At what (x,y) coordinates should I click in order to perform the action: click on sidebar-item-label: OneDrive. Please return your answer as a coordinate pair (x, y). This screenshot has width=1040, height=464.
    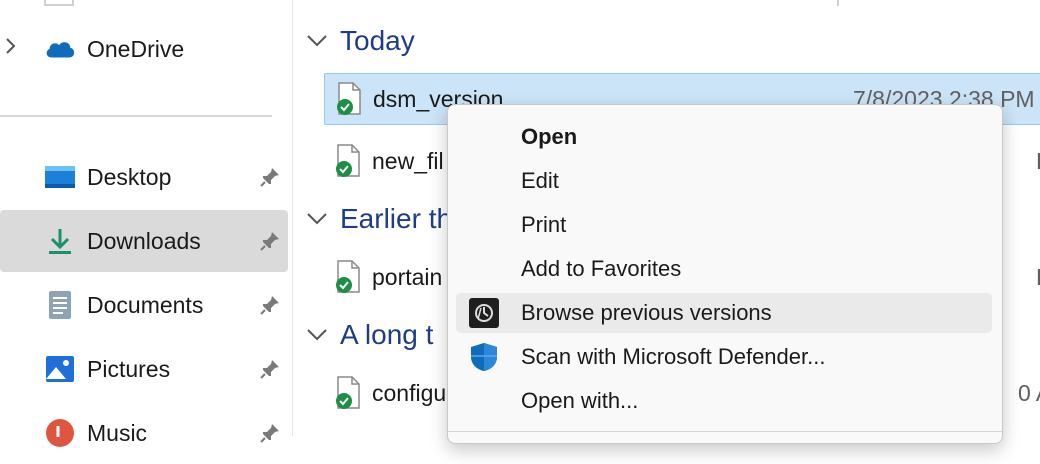
    Looking at the image, I should click on (136, 48).